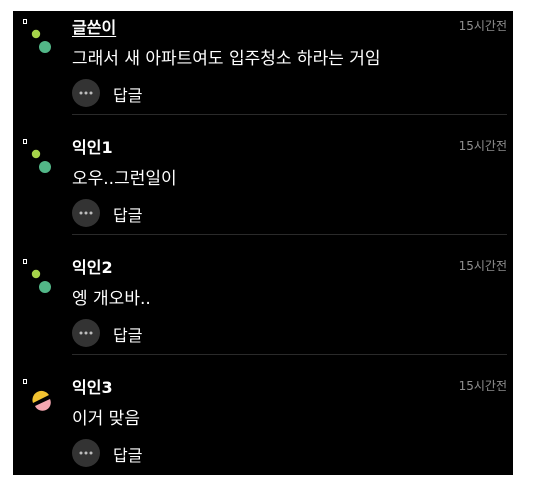 This screenshot has height=484, width=539. What do you see at coordinates (111, 299) in the screenshot?
I see `comment-text: 엥 개오바..` at bounding box center [111, 299].